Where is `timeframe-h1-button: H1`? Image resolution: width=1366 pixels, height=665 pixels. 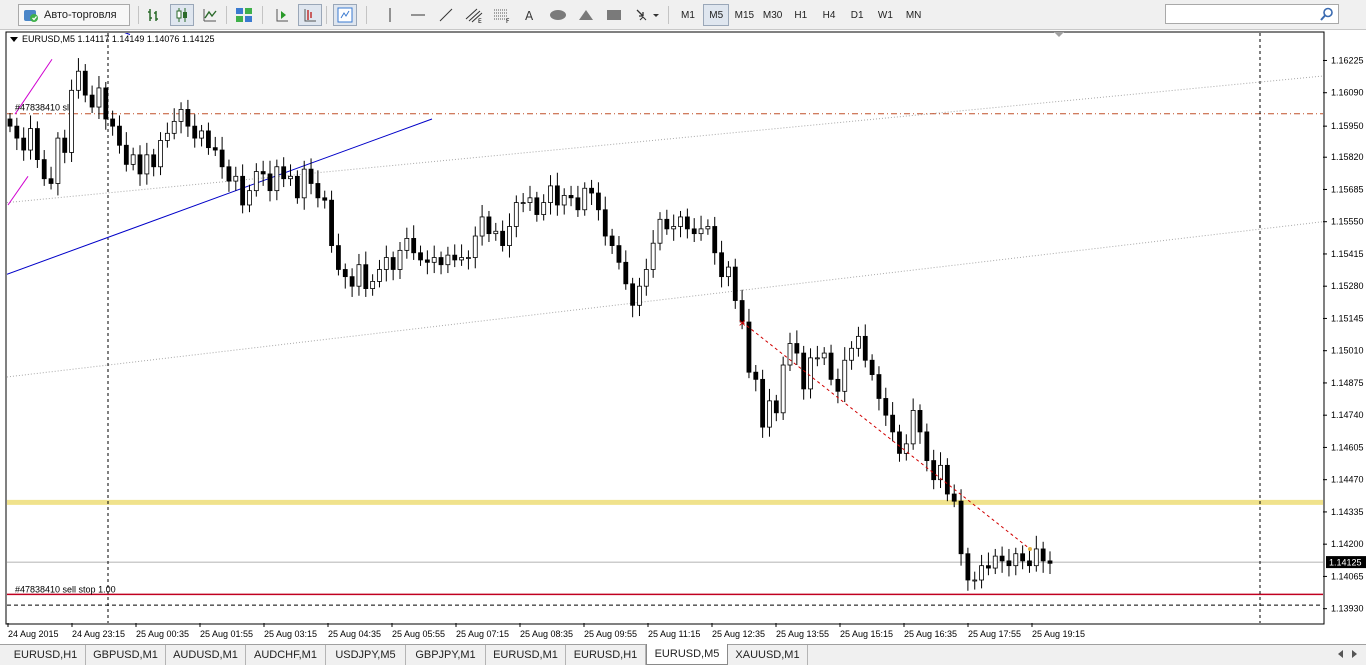 timeframe-h1-button: H1 is located at coordinates (801, 15).